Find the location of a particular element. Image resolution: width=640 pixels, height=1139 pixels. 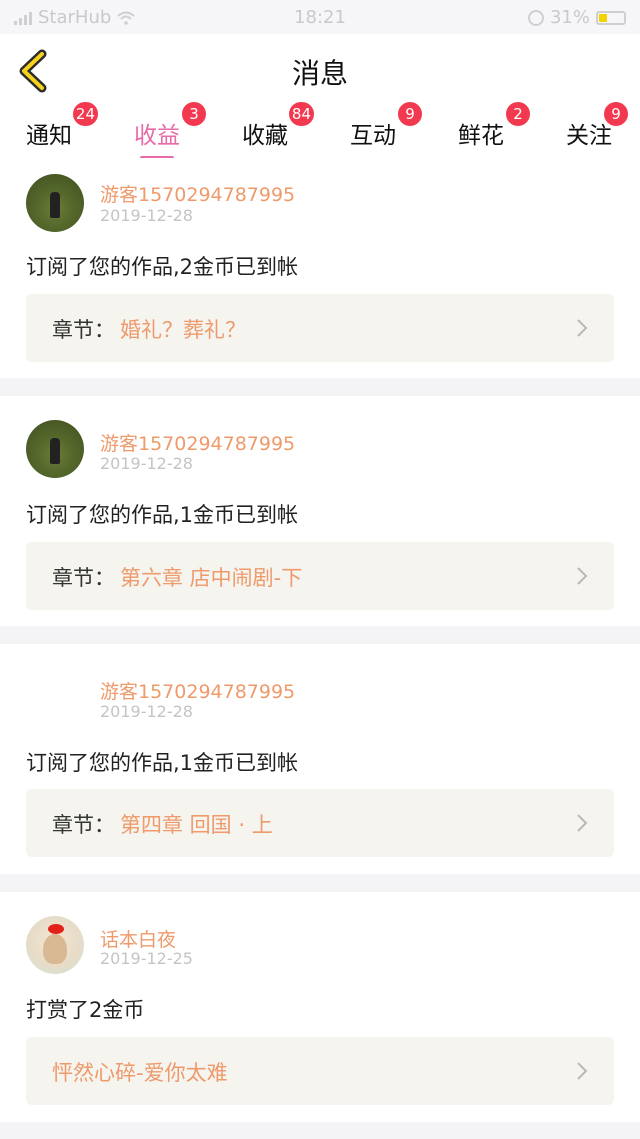

status-right: 31% is located at coordinates (576, 17).